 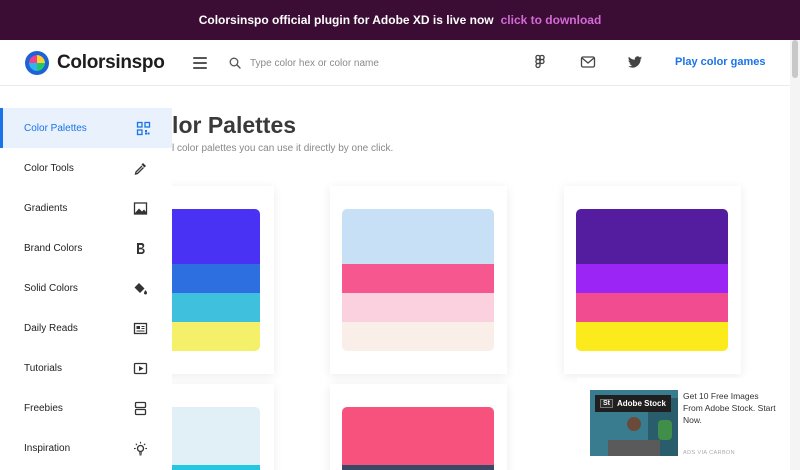 What do you see at coordinates (86, 168) in the screenshot?
I see `sidebar-item-color-tools: Color Tools` at bounding box center [86, 168].